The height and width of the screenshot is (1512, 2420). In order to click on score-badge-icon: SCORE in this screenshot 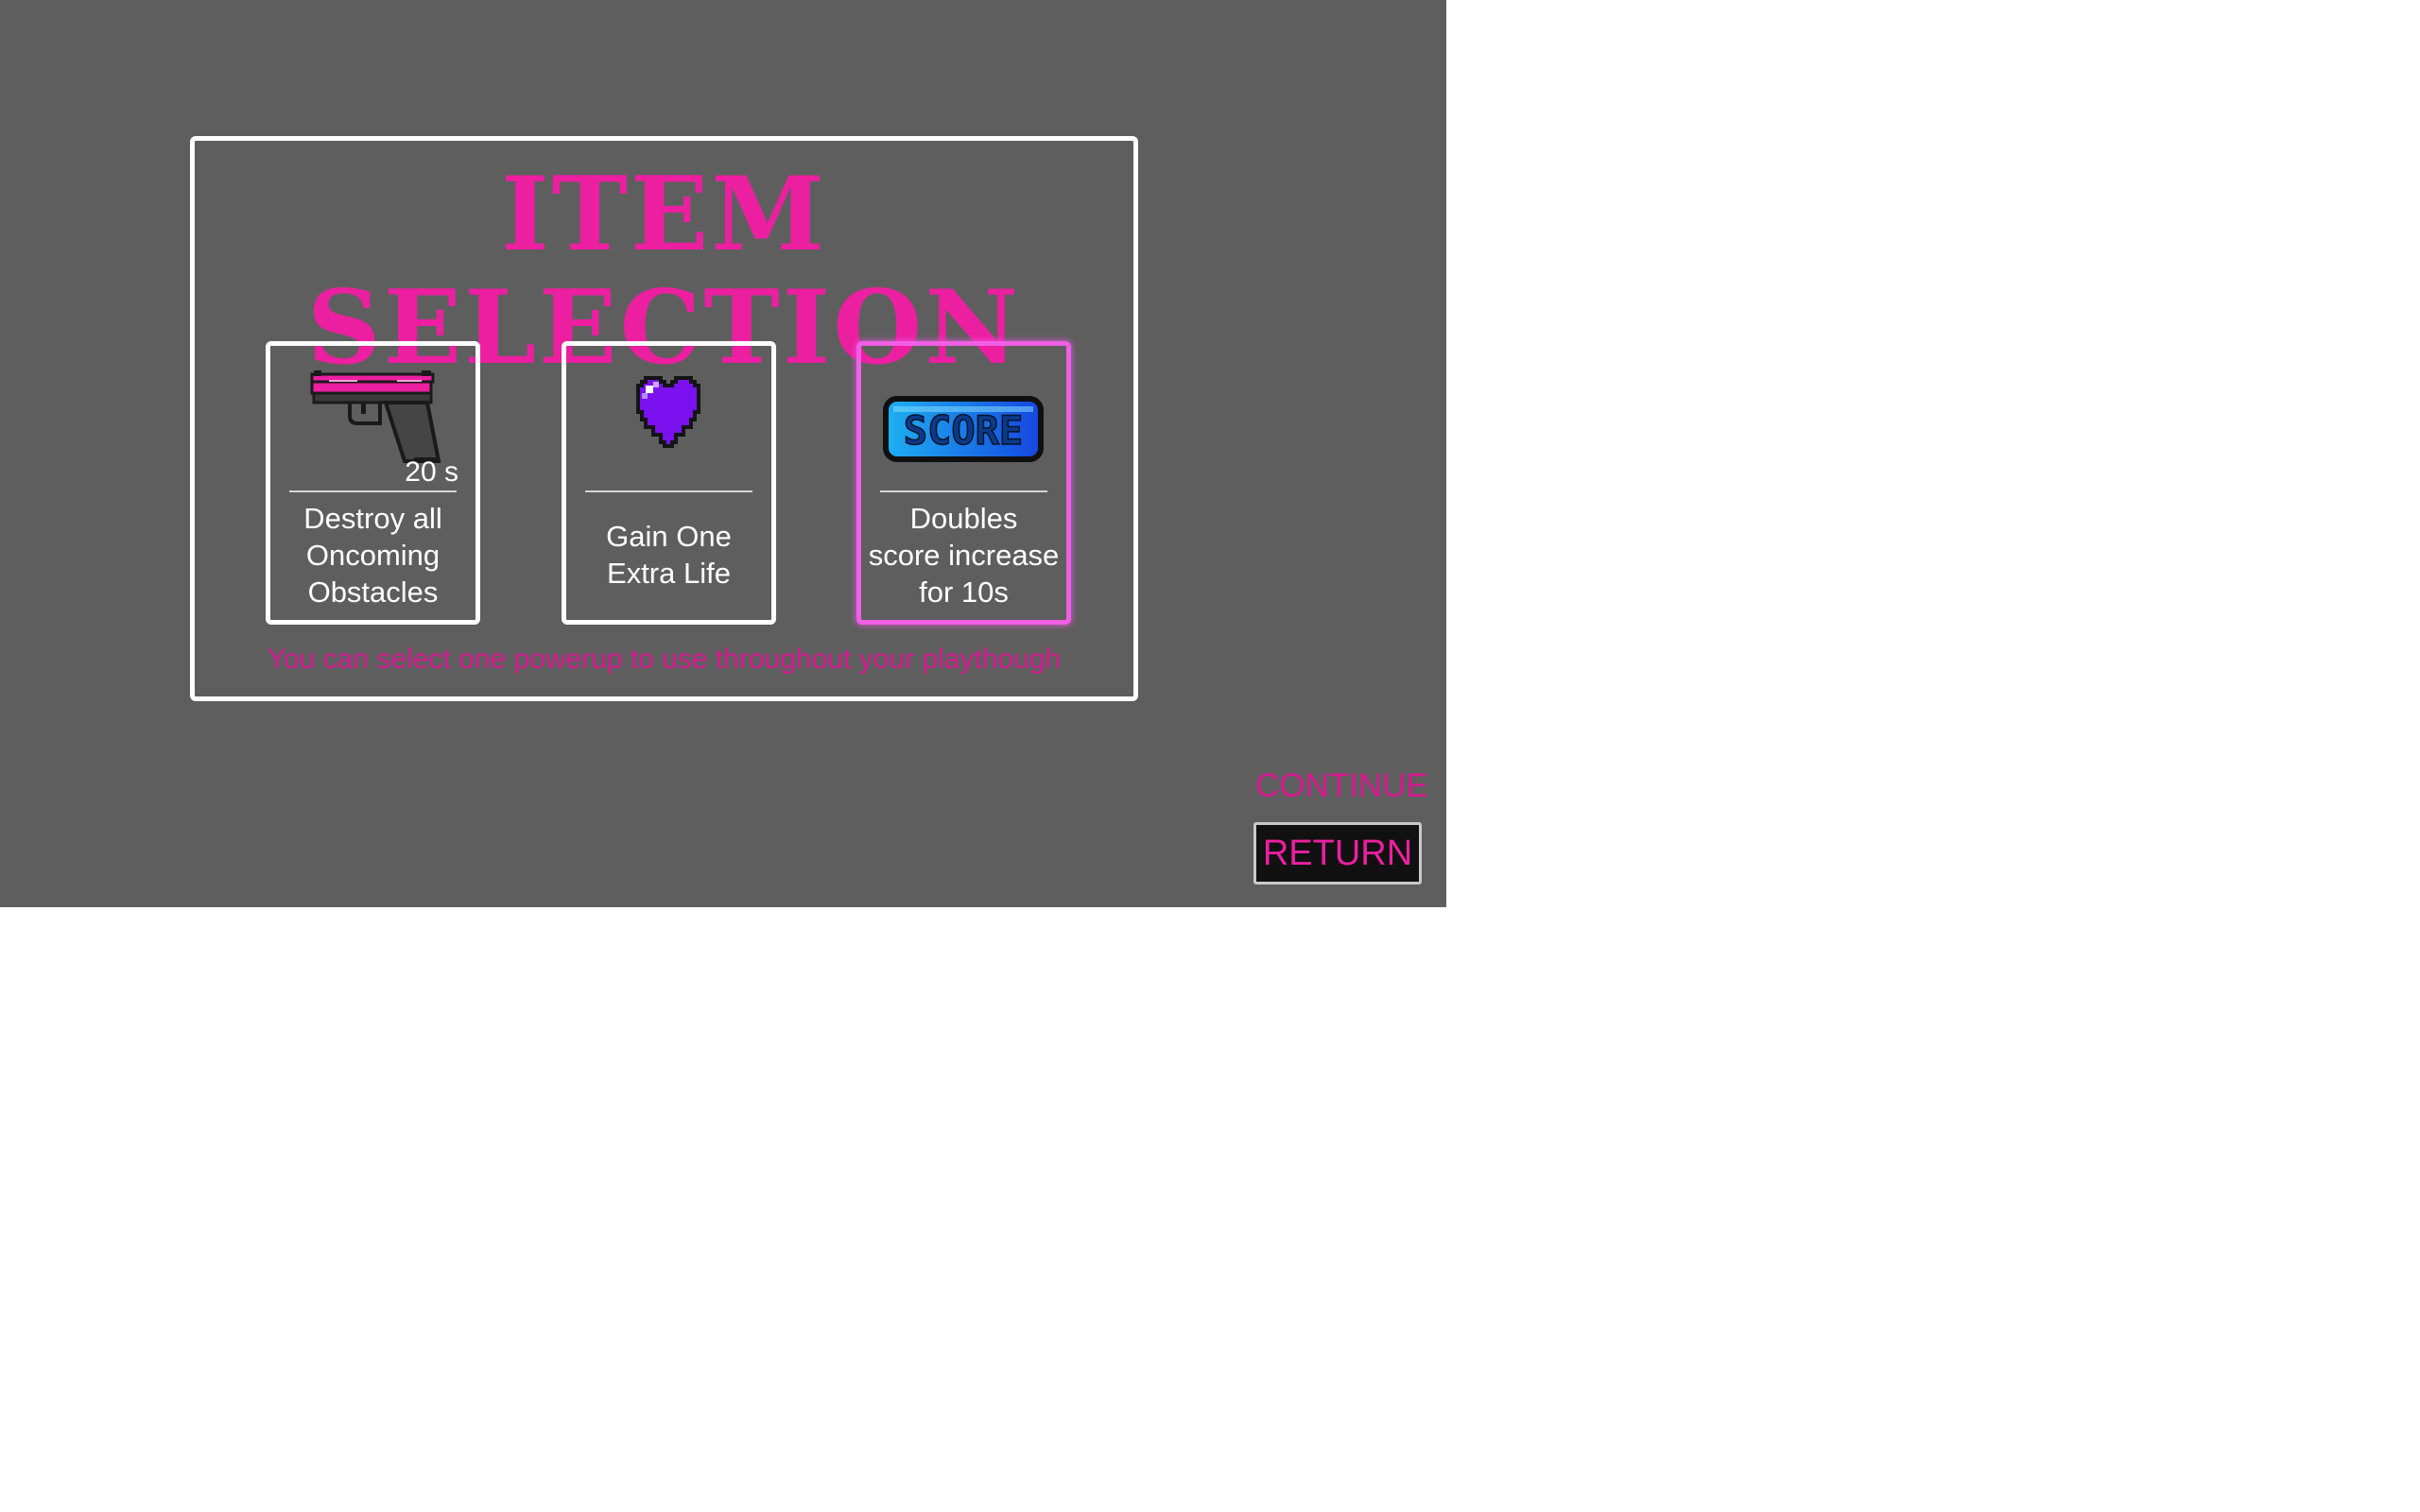, I will do `click(963, 429)`.